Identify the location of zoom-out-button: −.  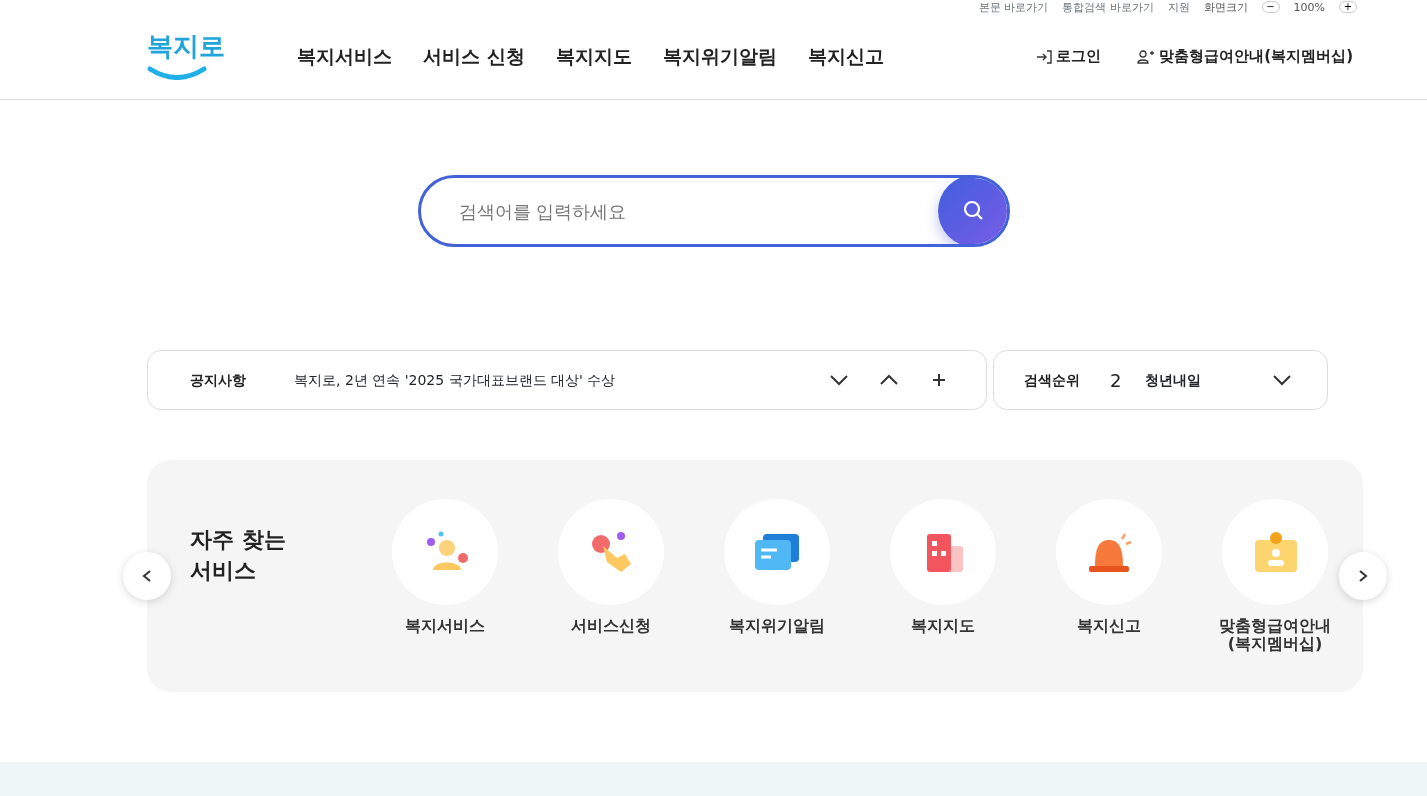
(1270, 7).